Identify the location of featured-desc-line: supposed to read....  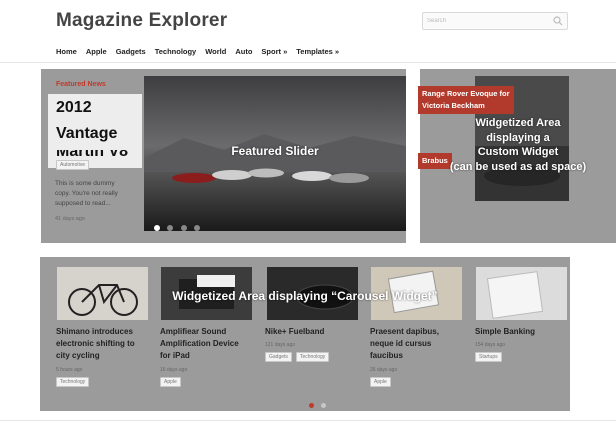
(83, 203).